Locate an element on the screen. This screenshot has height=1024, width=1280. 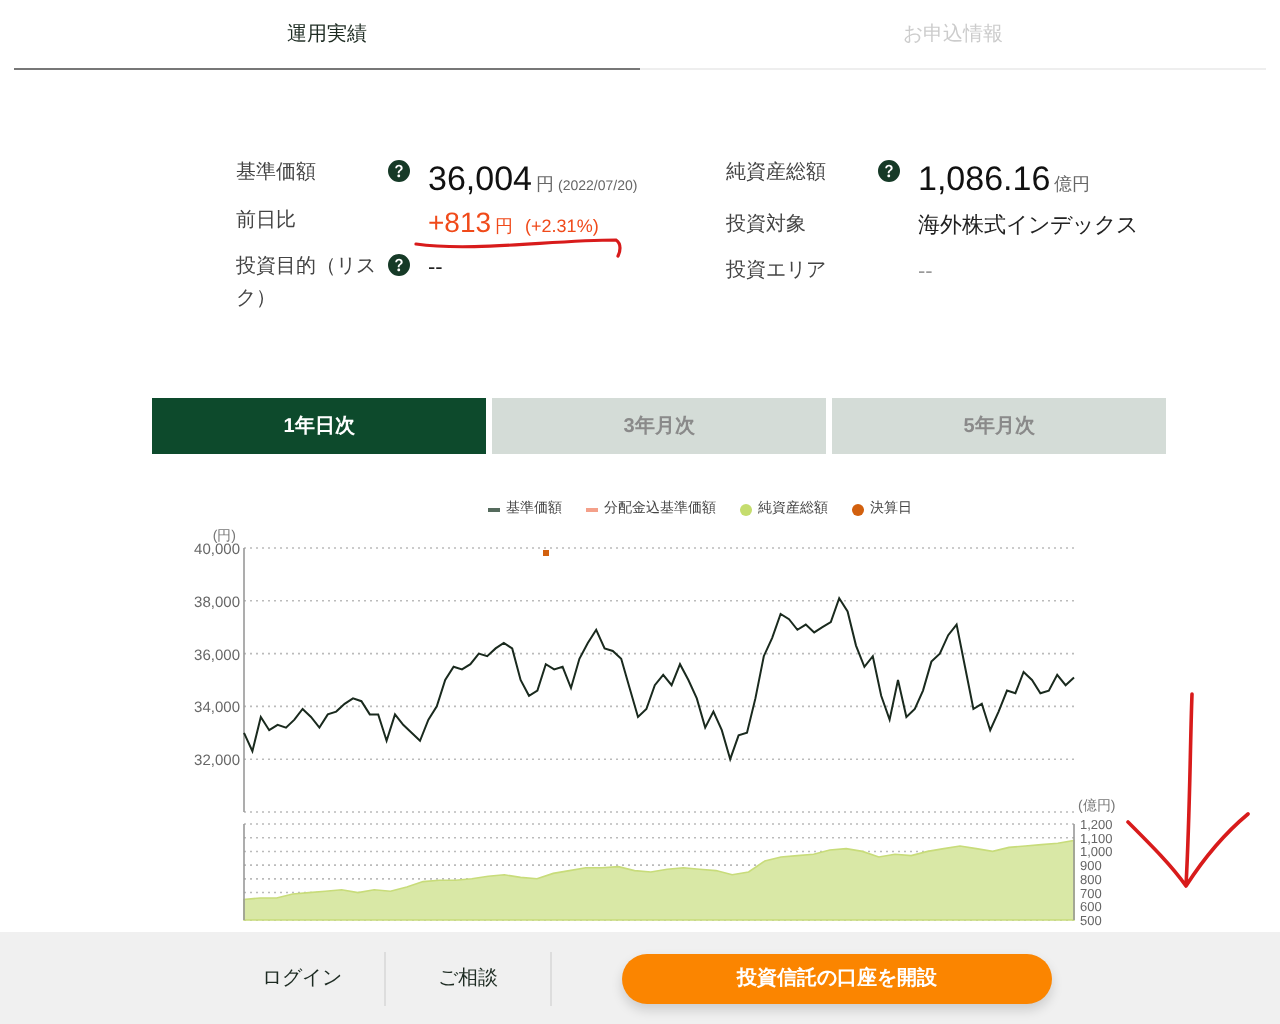
field-value: 海外株式インデックス is located at coordinates (1028, 226).